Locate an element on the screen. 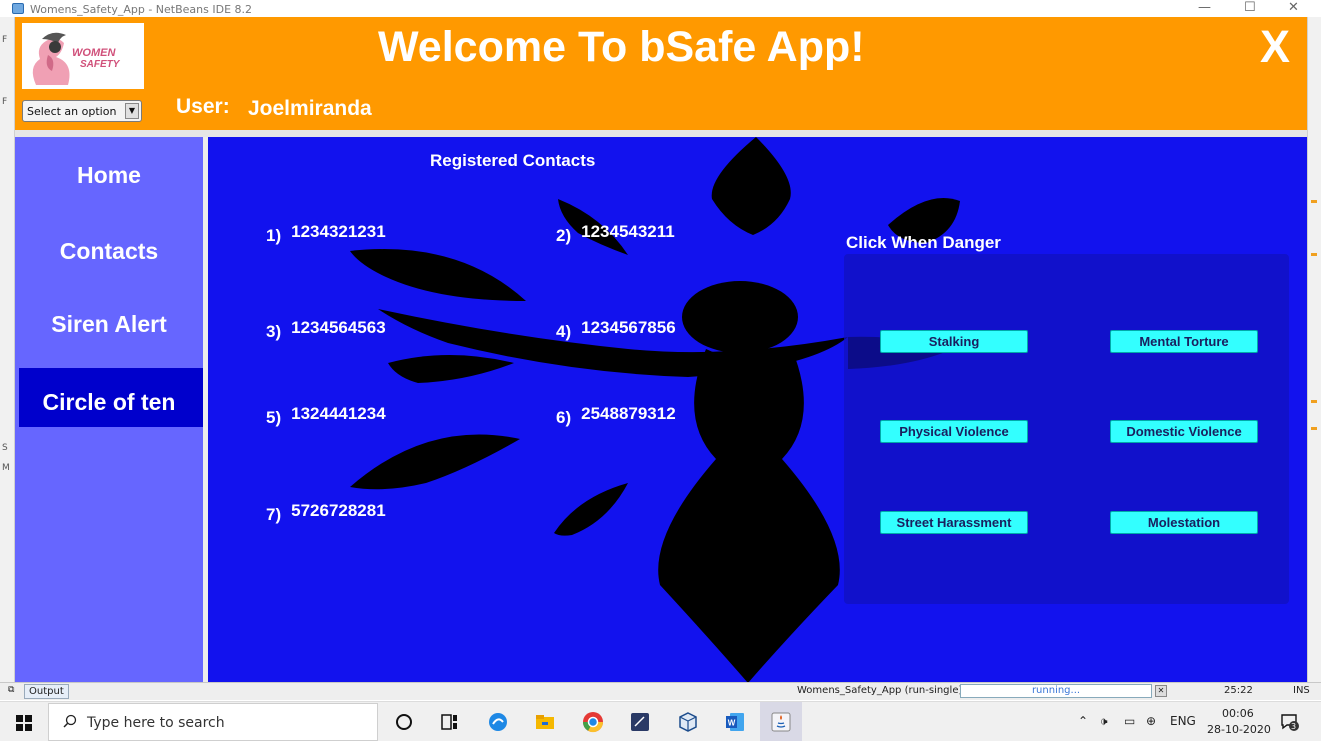 Image resolution: width=1321 pixels, height=741 pixels. contact-number: 1234567856 is located at coordinates (628, 327).